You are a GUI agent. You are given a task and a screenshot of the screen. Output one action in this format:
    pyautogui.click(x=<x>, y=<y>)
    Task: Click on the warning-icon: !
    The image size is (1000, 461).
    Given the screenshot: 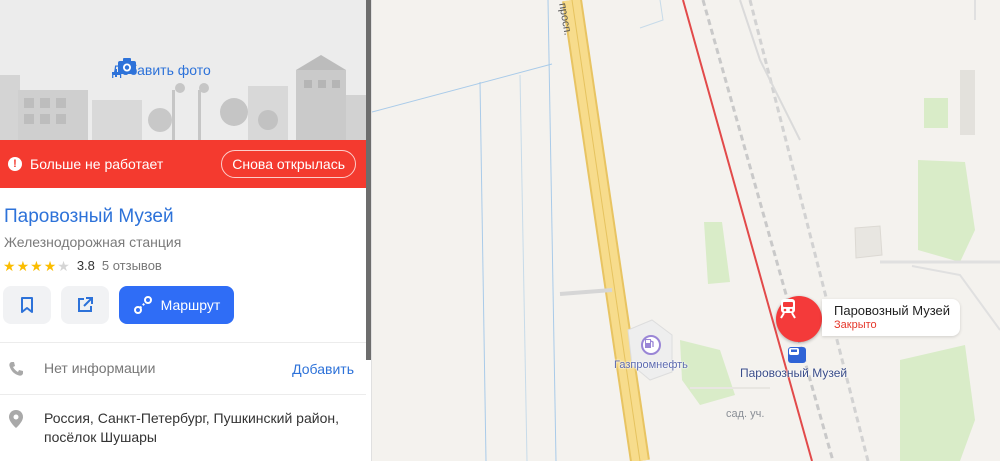 What is the action you would take?
    pyautogui.click(x=15, y=164)
    